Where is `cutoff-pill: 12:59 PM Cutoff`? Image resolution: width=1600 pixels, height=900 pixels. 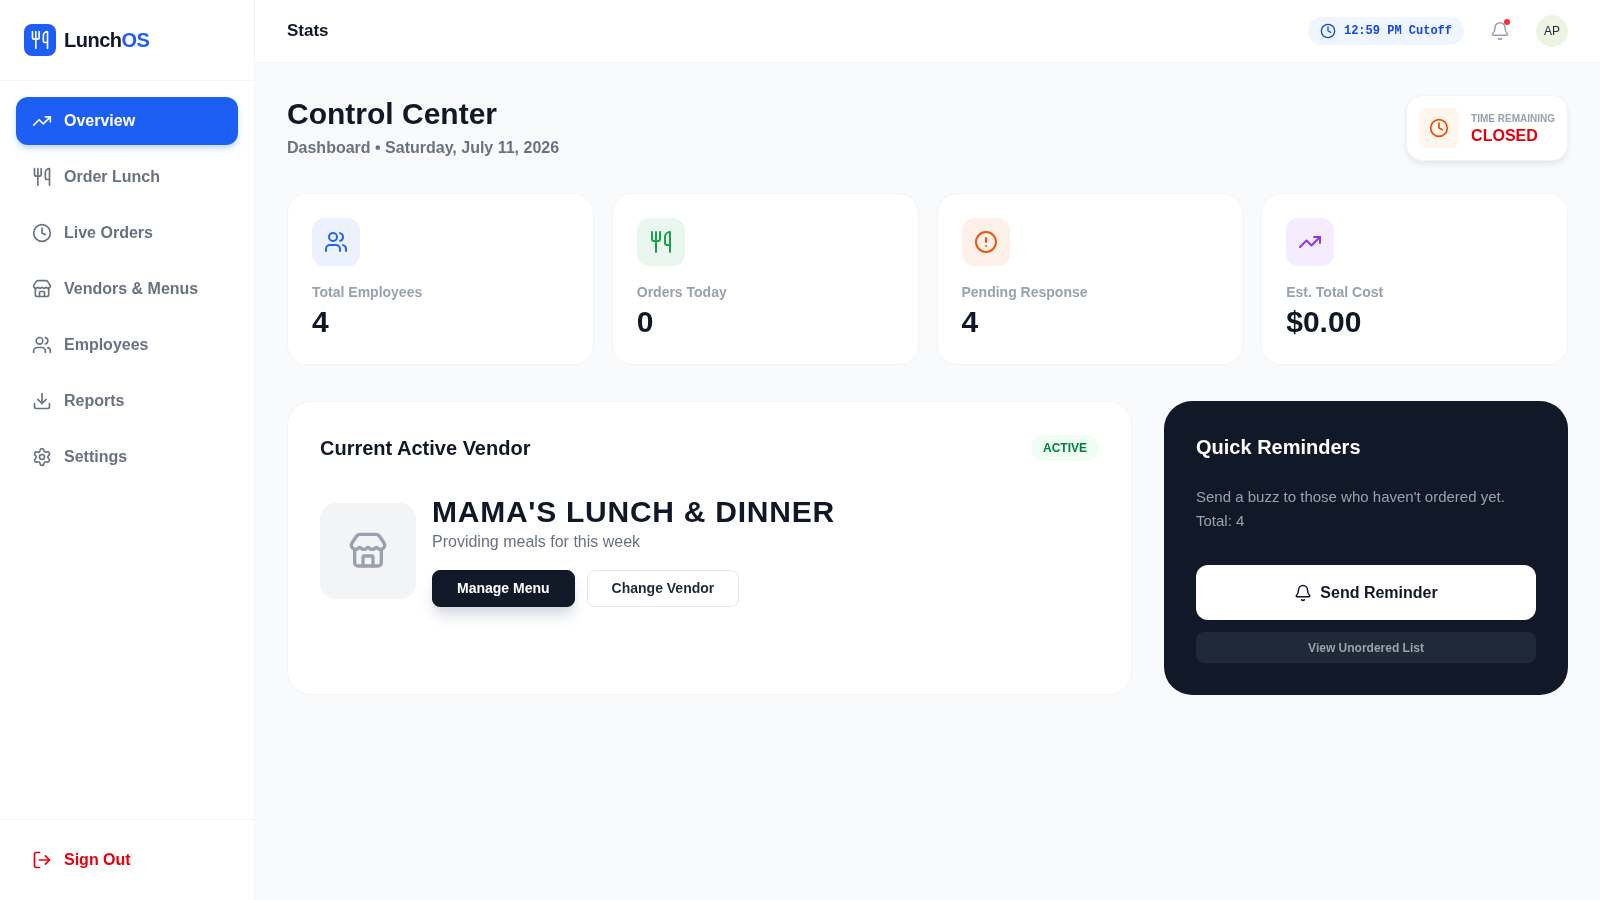
cutoff-pill: 12:59 PM Cutoff is located at coordinates (1385, 31).